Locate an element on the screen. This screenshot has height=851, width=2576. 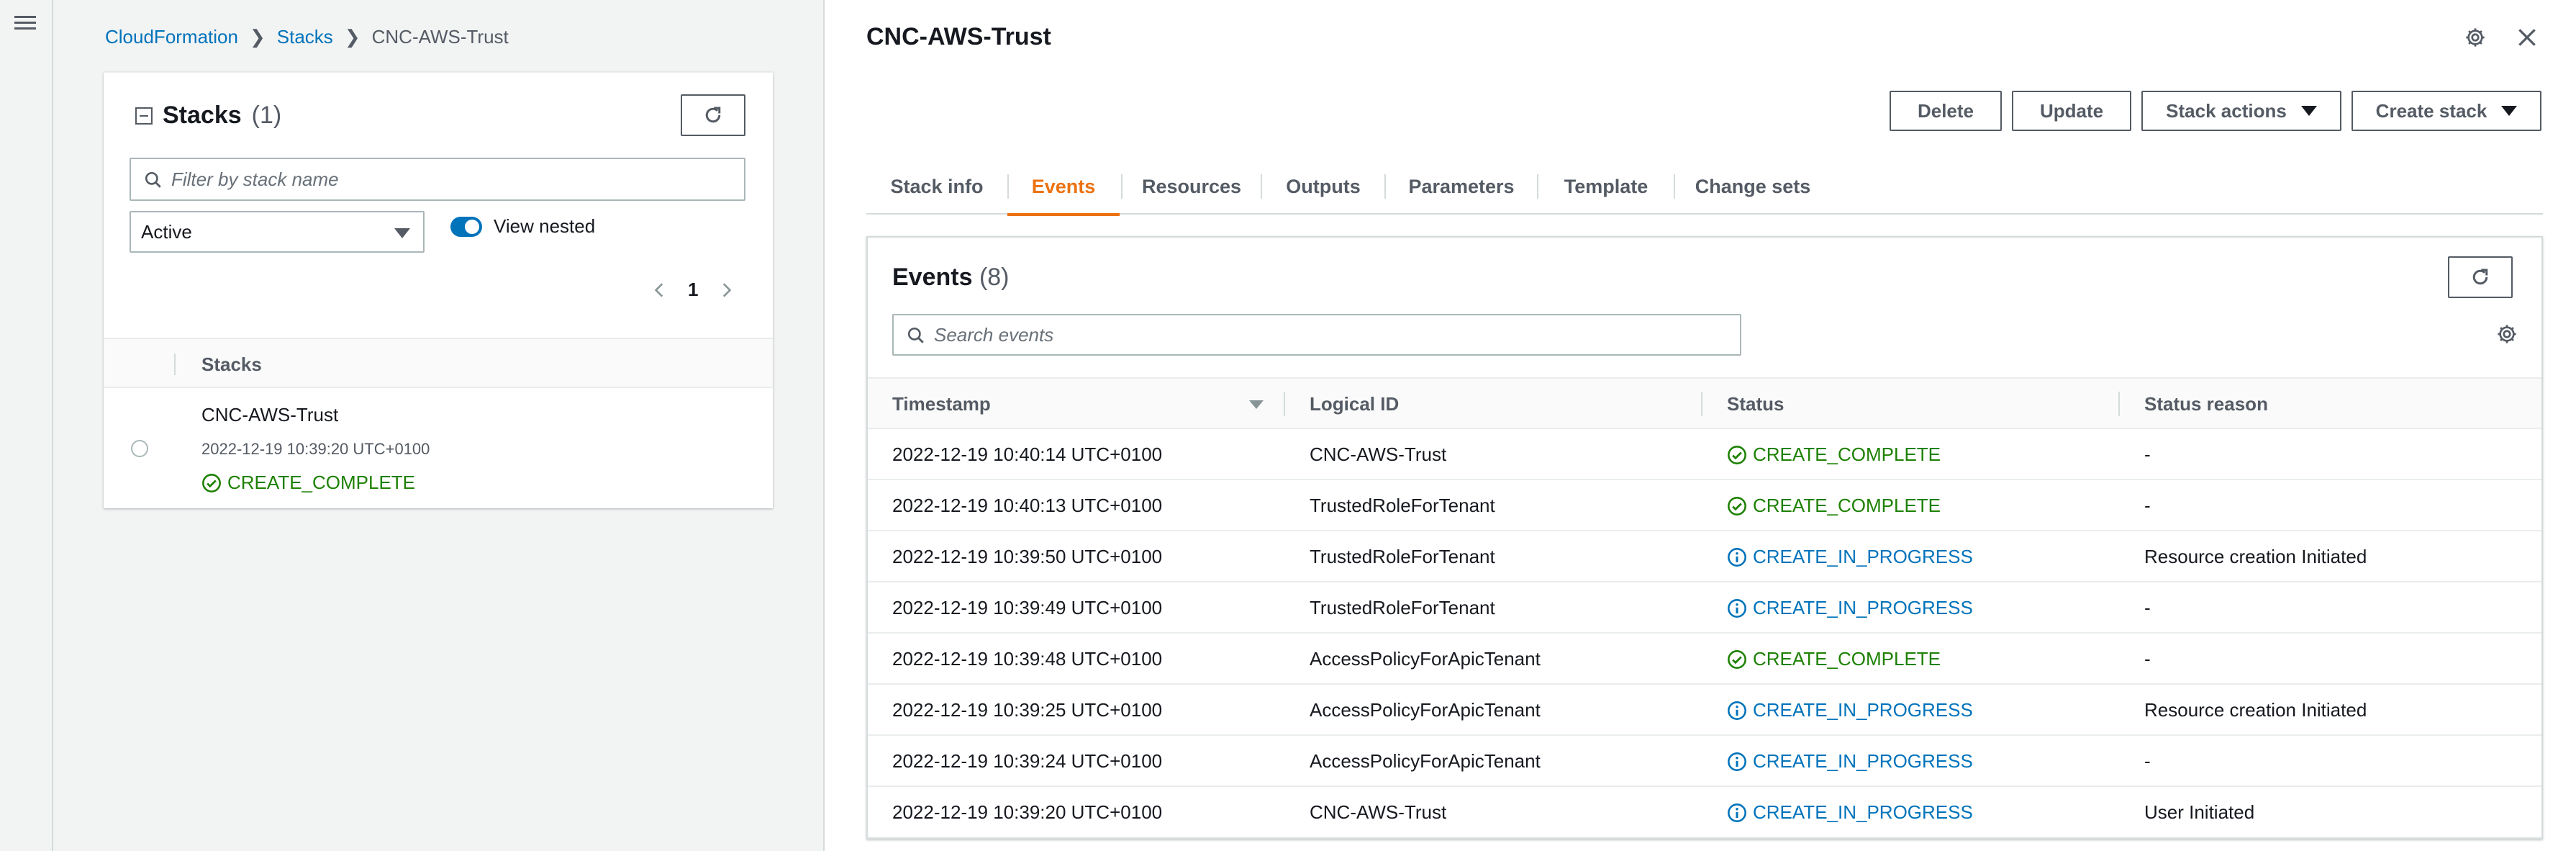
tab-stack-info: Stack info is located at coordinates (936, 186).